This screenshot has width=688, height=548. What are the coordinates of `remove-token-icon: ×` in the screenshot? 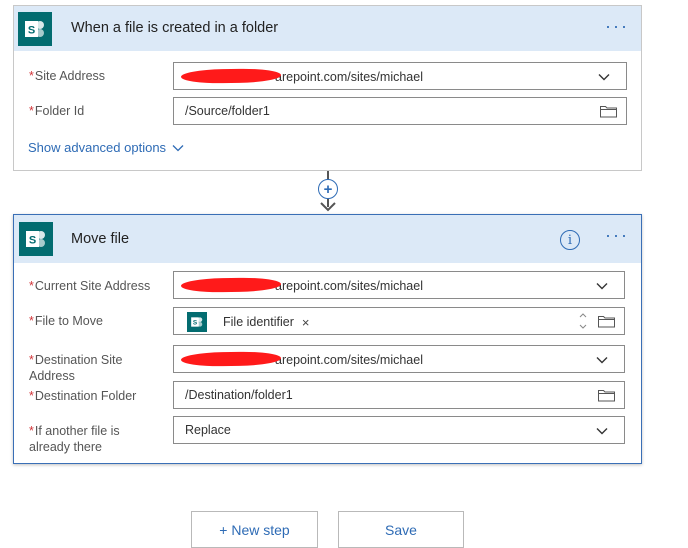 It's located at (306, 322).